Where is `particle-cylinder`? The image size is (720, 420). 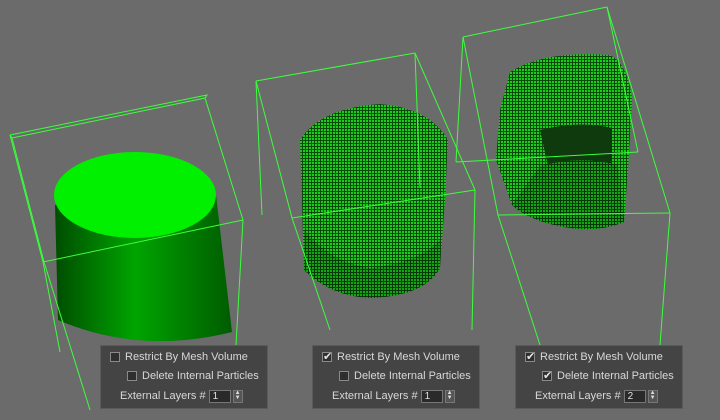 particle-cylinder is located at coordinates (374, 201).